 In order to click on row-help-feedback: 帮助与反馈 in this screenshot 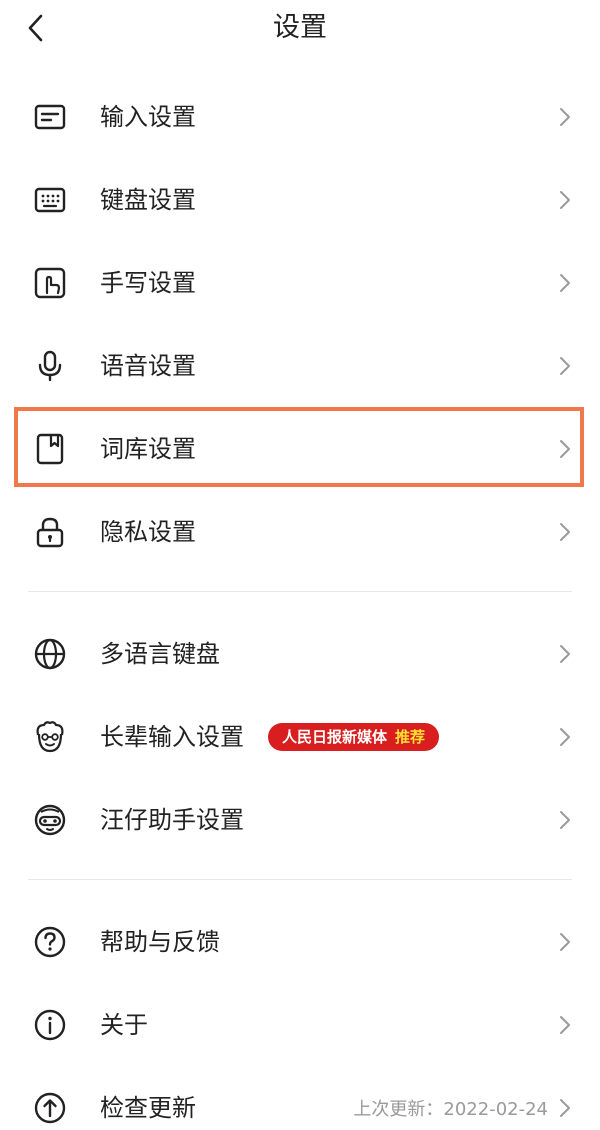, I will do `click(300, 941)`.